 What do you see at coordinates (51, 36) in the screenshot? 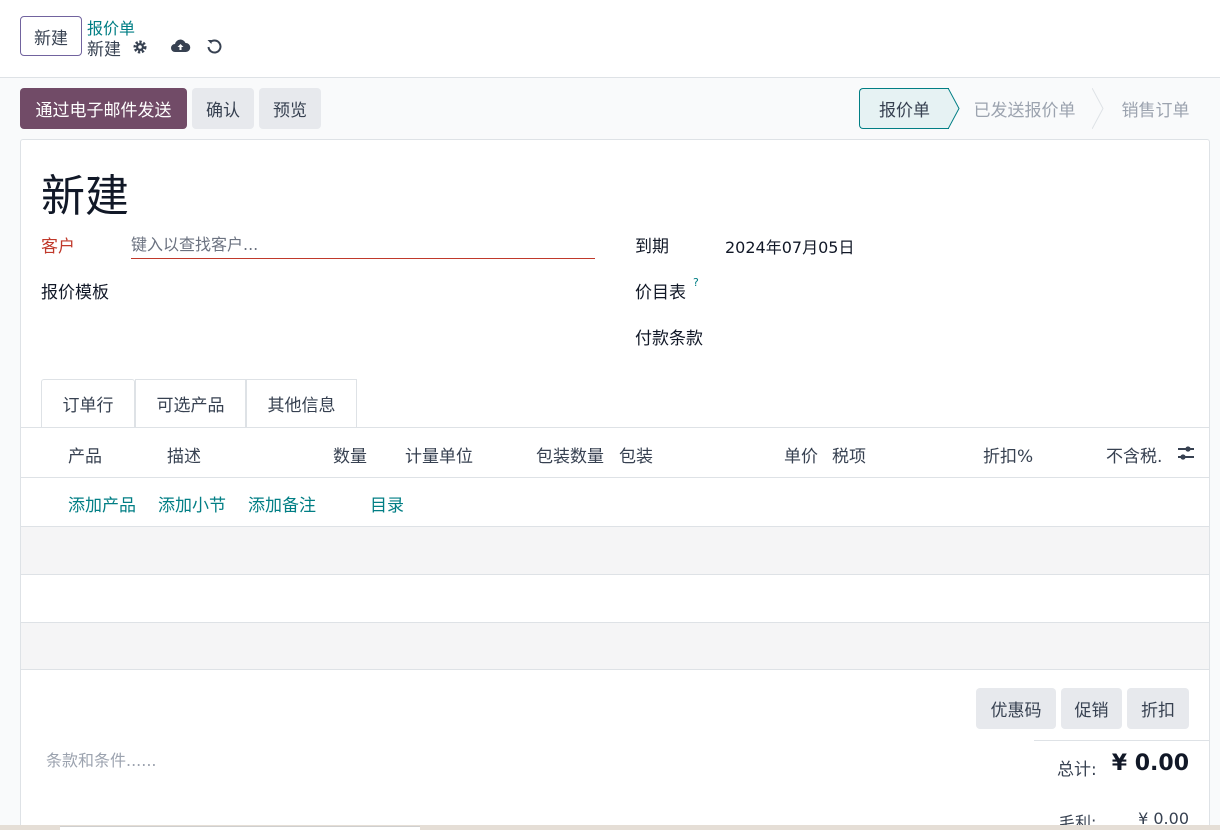
I see `new-button: 新建` at bounding box center [51, 36].